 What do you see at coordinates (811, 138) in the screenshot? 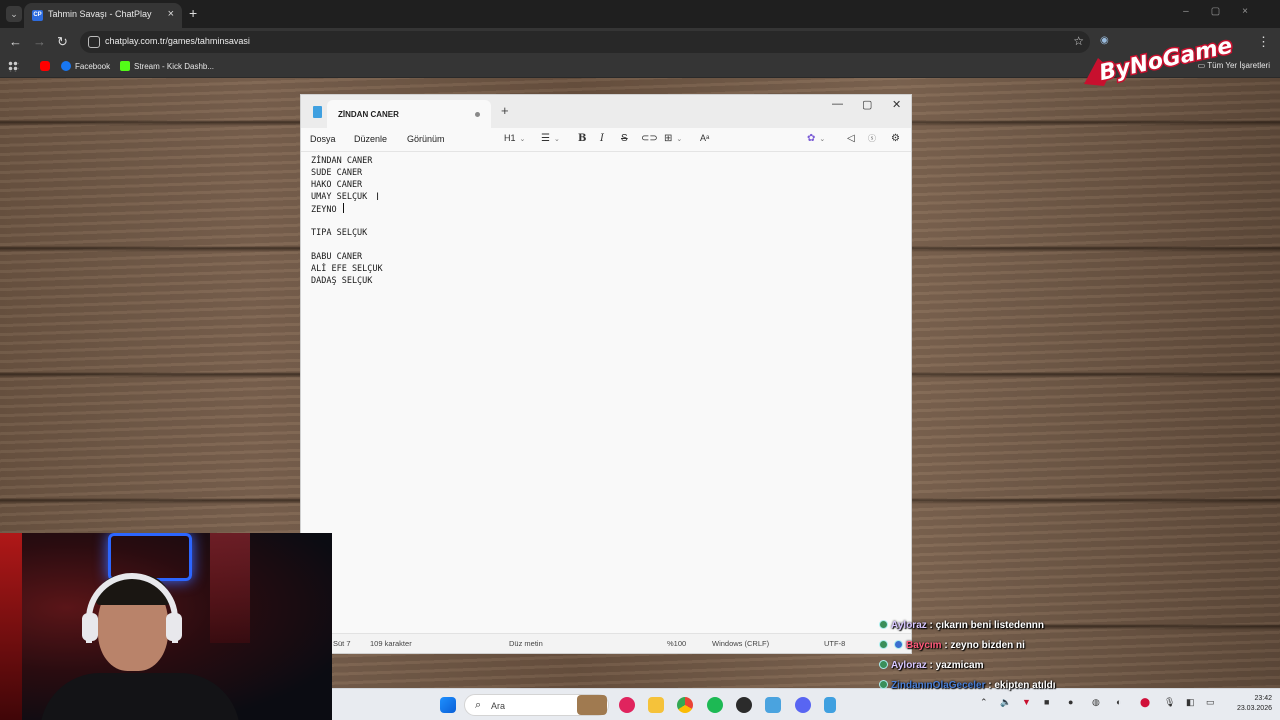
I see `copilot-icon: ✿` at bounding box center [811, 138].